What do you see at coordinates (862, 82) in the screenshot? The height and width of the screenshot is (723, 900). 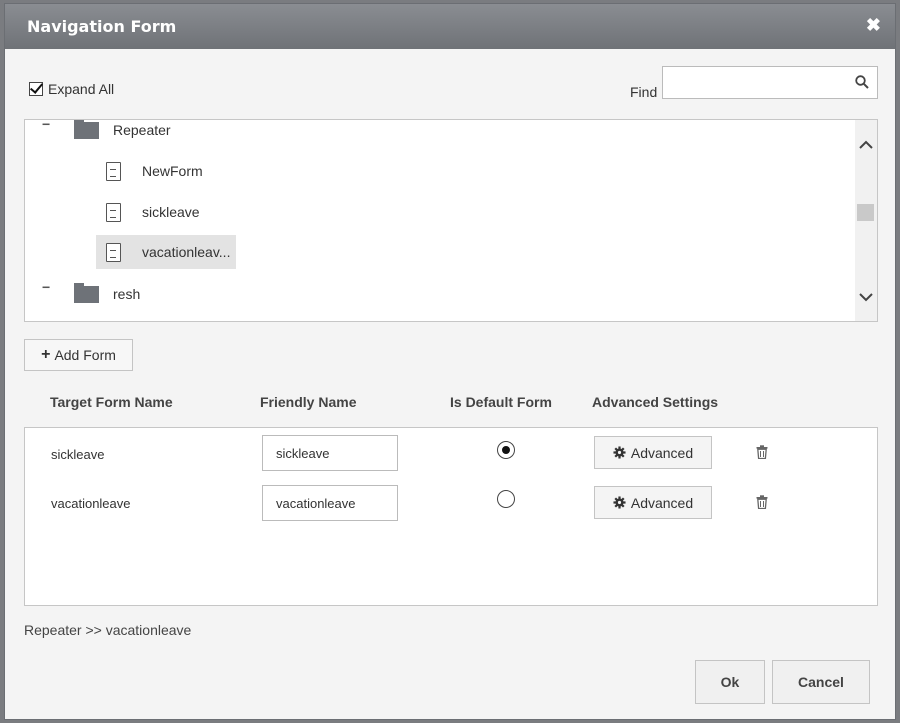 I see `search-icon` at bounding box center [862, 82].